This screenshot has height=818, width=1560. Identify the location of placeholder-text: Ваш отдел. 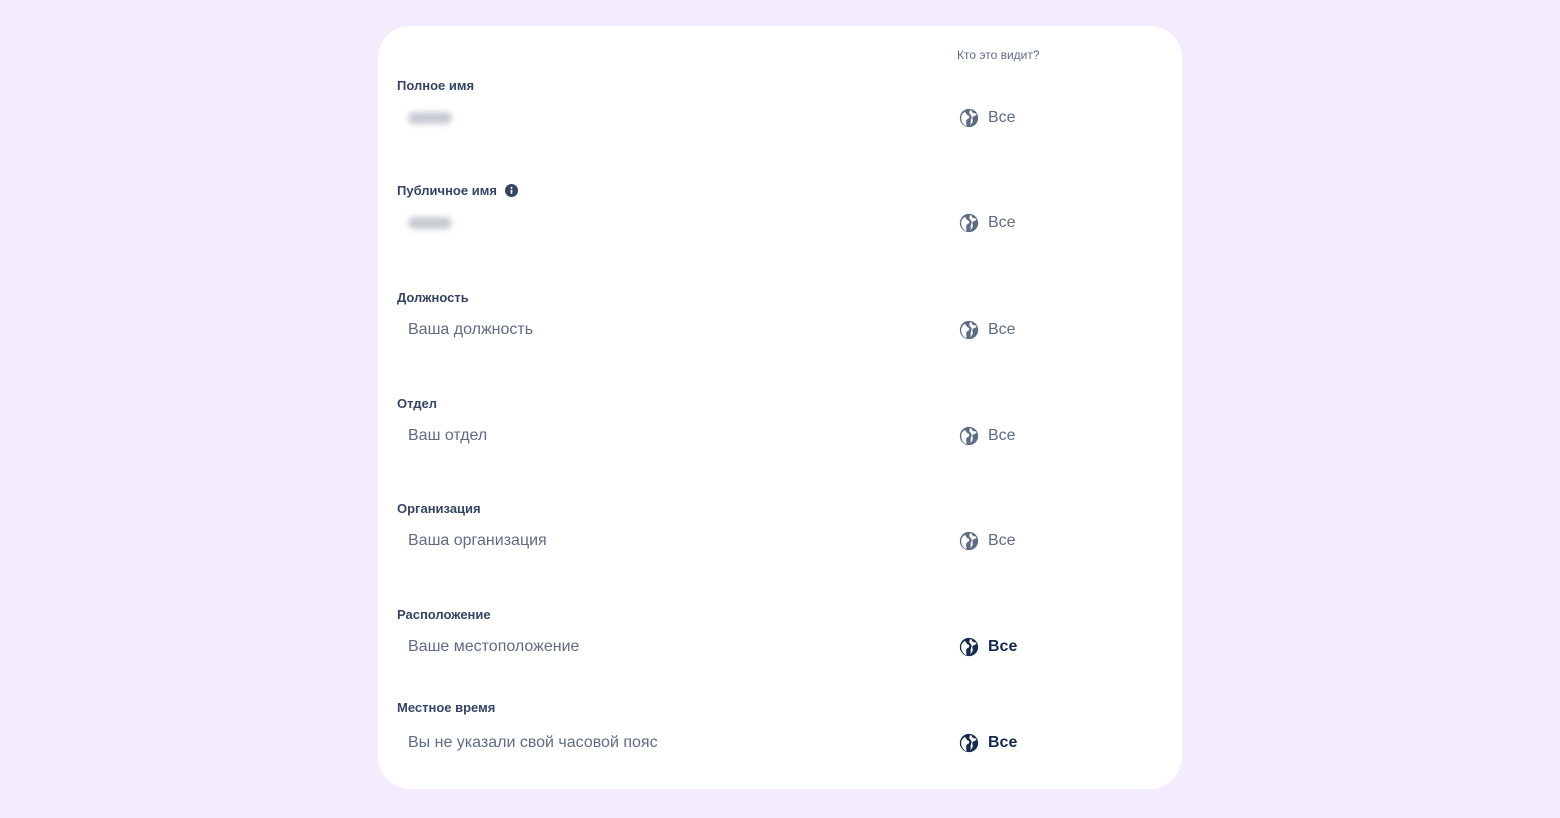
(448, 435).